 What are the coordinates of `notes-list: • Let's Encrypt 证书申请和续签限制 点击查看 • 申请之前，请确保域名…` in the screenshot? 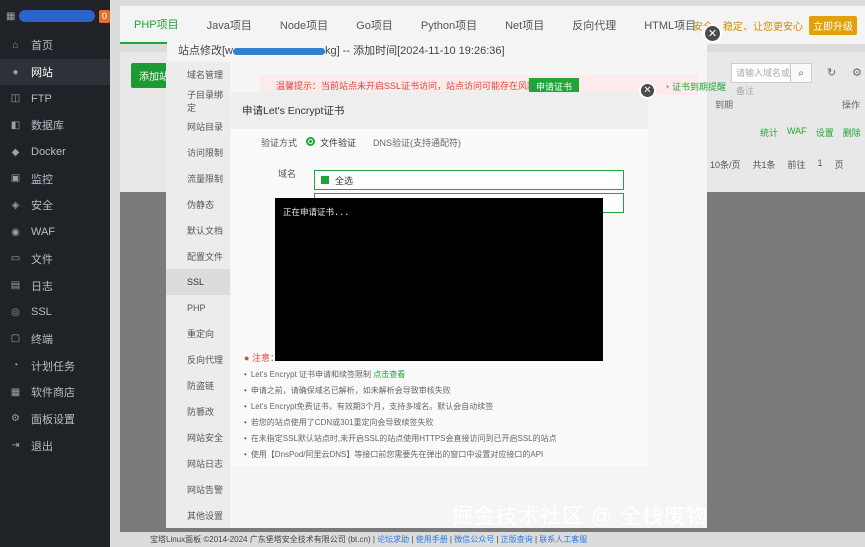 It's located at (444, 415).